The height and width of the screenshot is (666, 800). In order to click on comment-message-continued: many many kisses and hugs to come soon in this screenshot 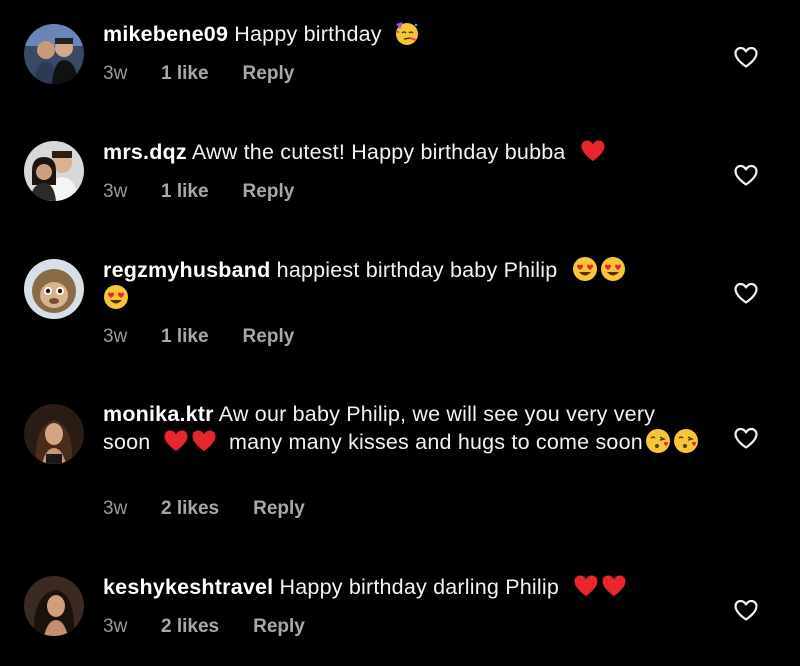, I will do `click(435, 442)`.